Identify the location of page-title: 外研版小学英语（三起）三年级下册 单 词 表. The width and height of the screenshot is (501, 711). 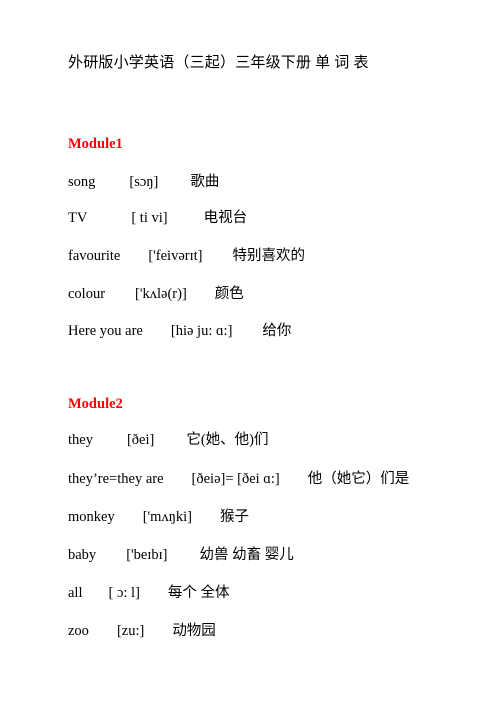
(218, 63).